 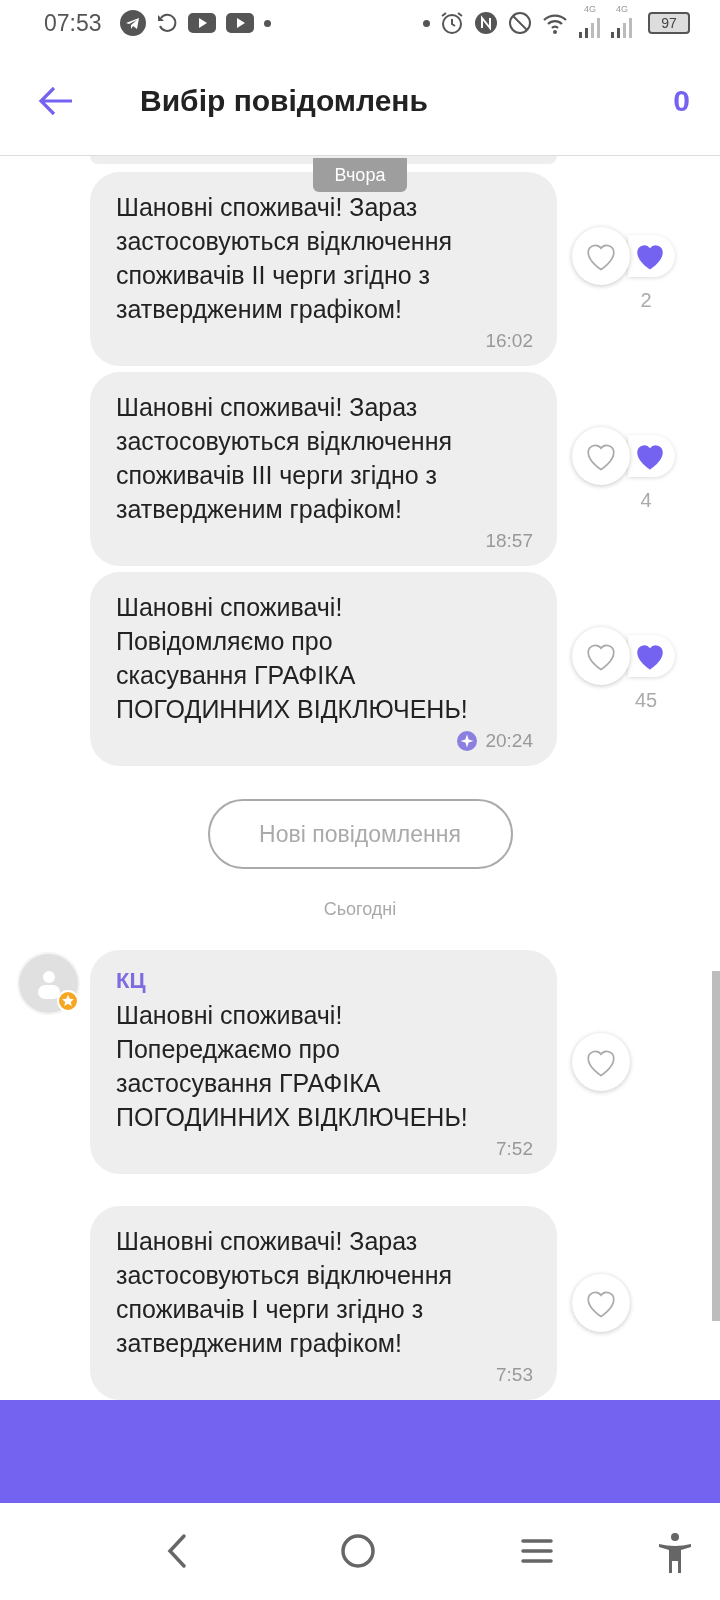 I want to click on wifi-icon, so click(x=555, y=23).